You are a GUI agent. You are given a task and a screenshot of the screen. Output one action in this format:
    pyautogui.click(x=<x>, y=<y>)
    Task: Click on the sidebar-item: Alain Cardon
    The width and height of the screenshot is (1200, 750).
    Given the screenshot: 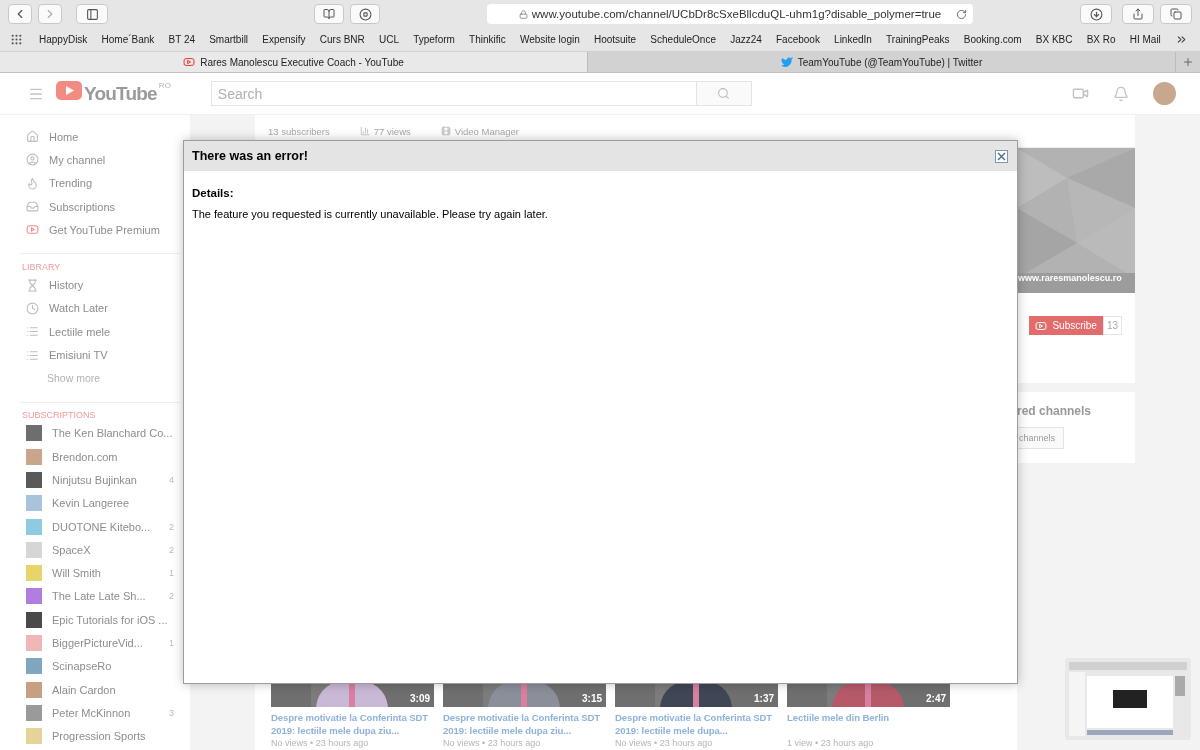 What is the action you would take?
    pyautogui.click(x=100, y=689)
    